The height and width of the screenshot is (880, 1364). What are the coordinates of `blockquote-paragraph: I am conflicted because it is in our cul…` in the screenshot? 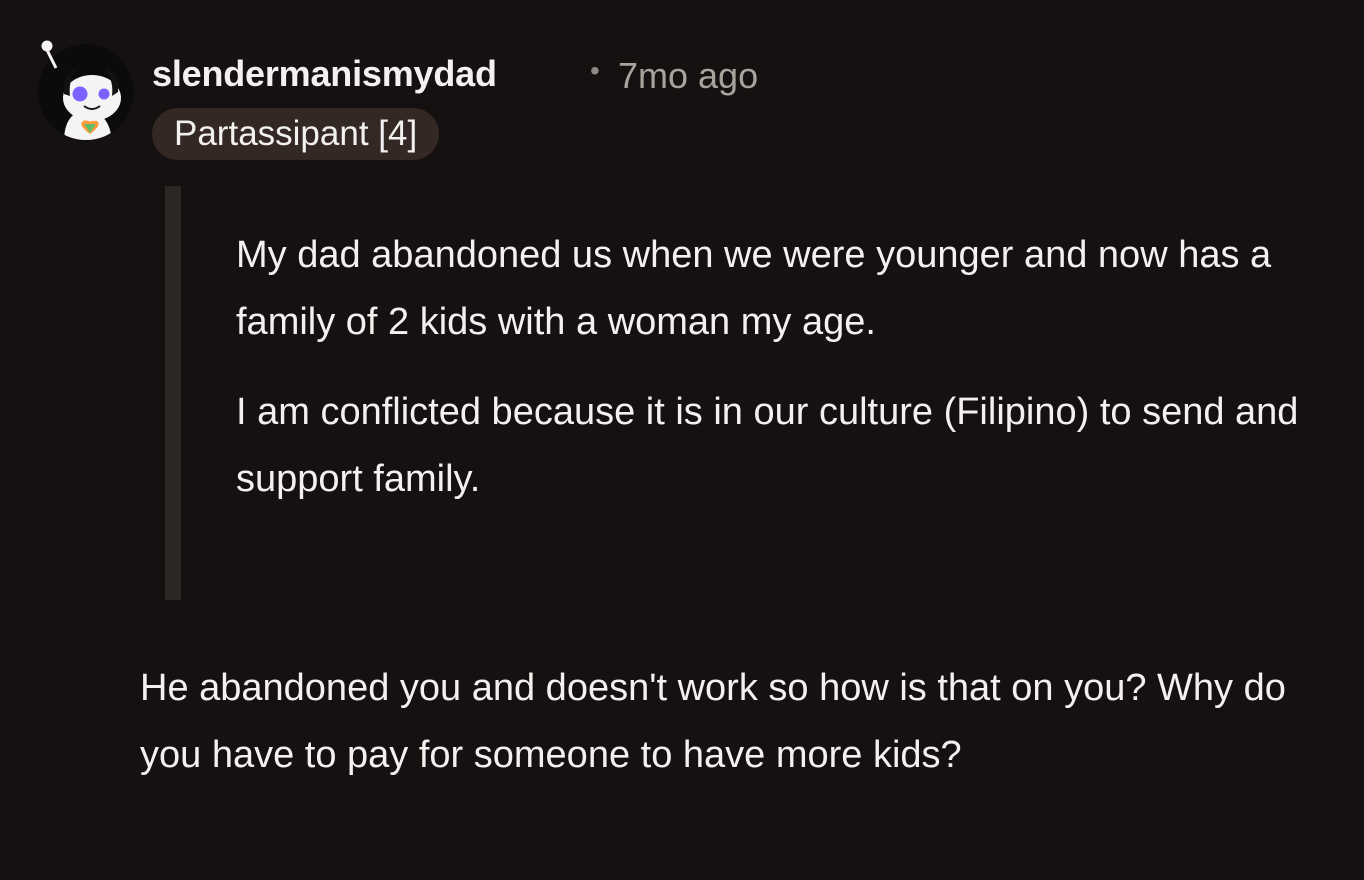 It's located at (767, 445).